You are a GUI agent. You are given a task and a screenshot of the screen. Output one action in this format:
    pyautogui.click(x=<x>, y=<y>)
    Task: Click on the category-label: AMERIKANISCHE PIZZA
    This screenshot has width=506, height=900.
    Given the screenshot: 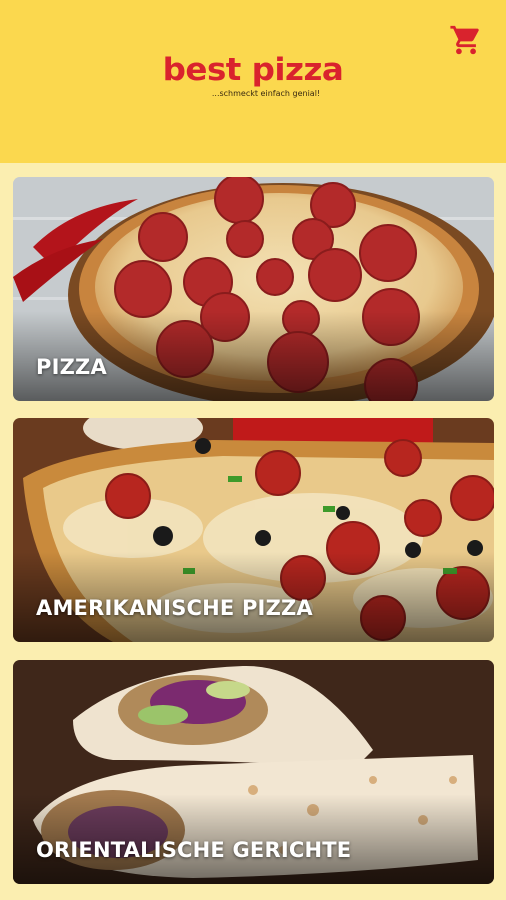 What is the action you would take?
    pyautogui.click(x=174, y=608)
    